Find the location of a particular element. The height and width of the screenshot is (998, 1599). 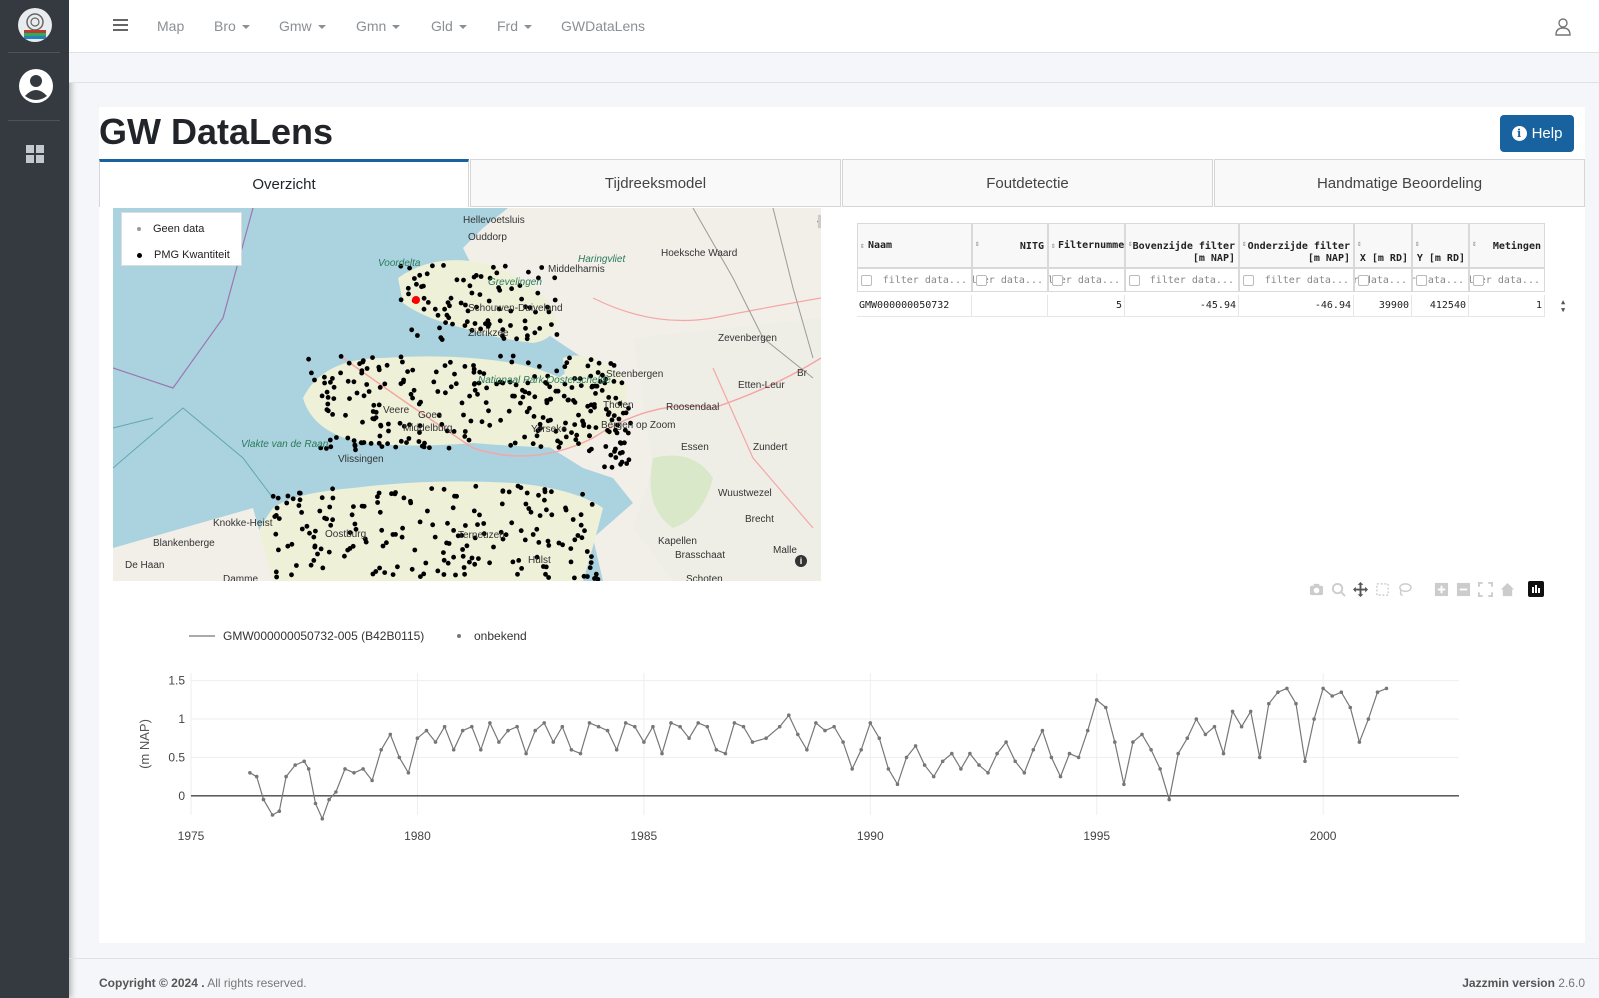

legend-item-geen-data: Geen data is located at coordinates (170, 229).